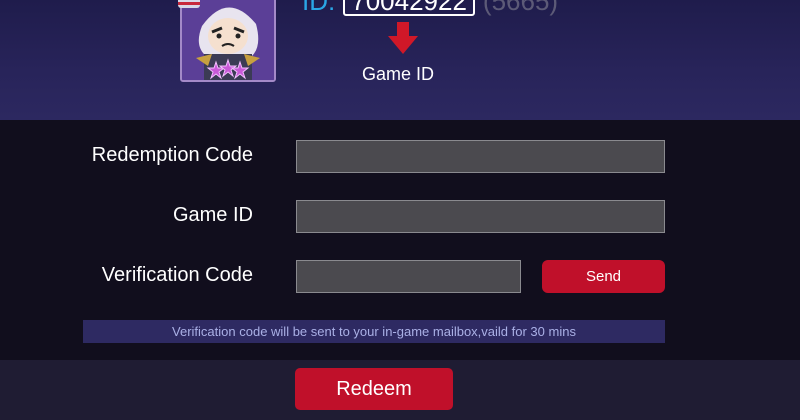  Describe the element at coordinates (228, 41) in the screenshot. I see `hero-avatar-icon` at that location.